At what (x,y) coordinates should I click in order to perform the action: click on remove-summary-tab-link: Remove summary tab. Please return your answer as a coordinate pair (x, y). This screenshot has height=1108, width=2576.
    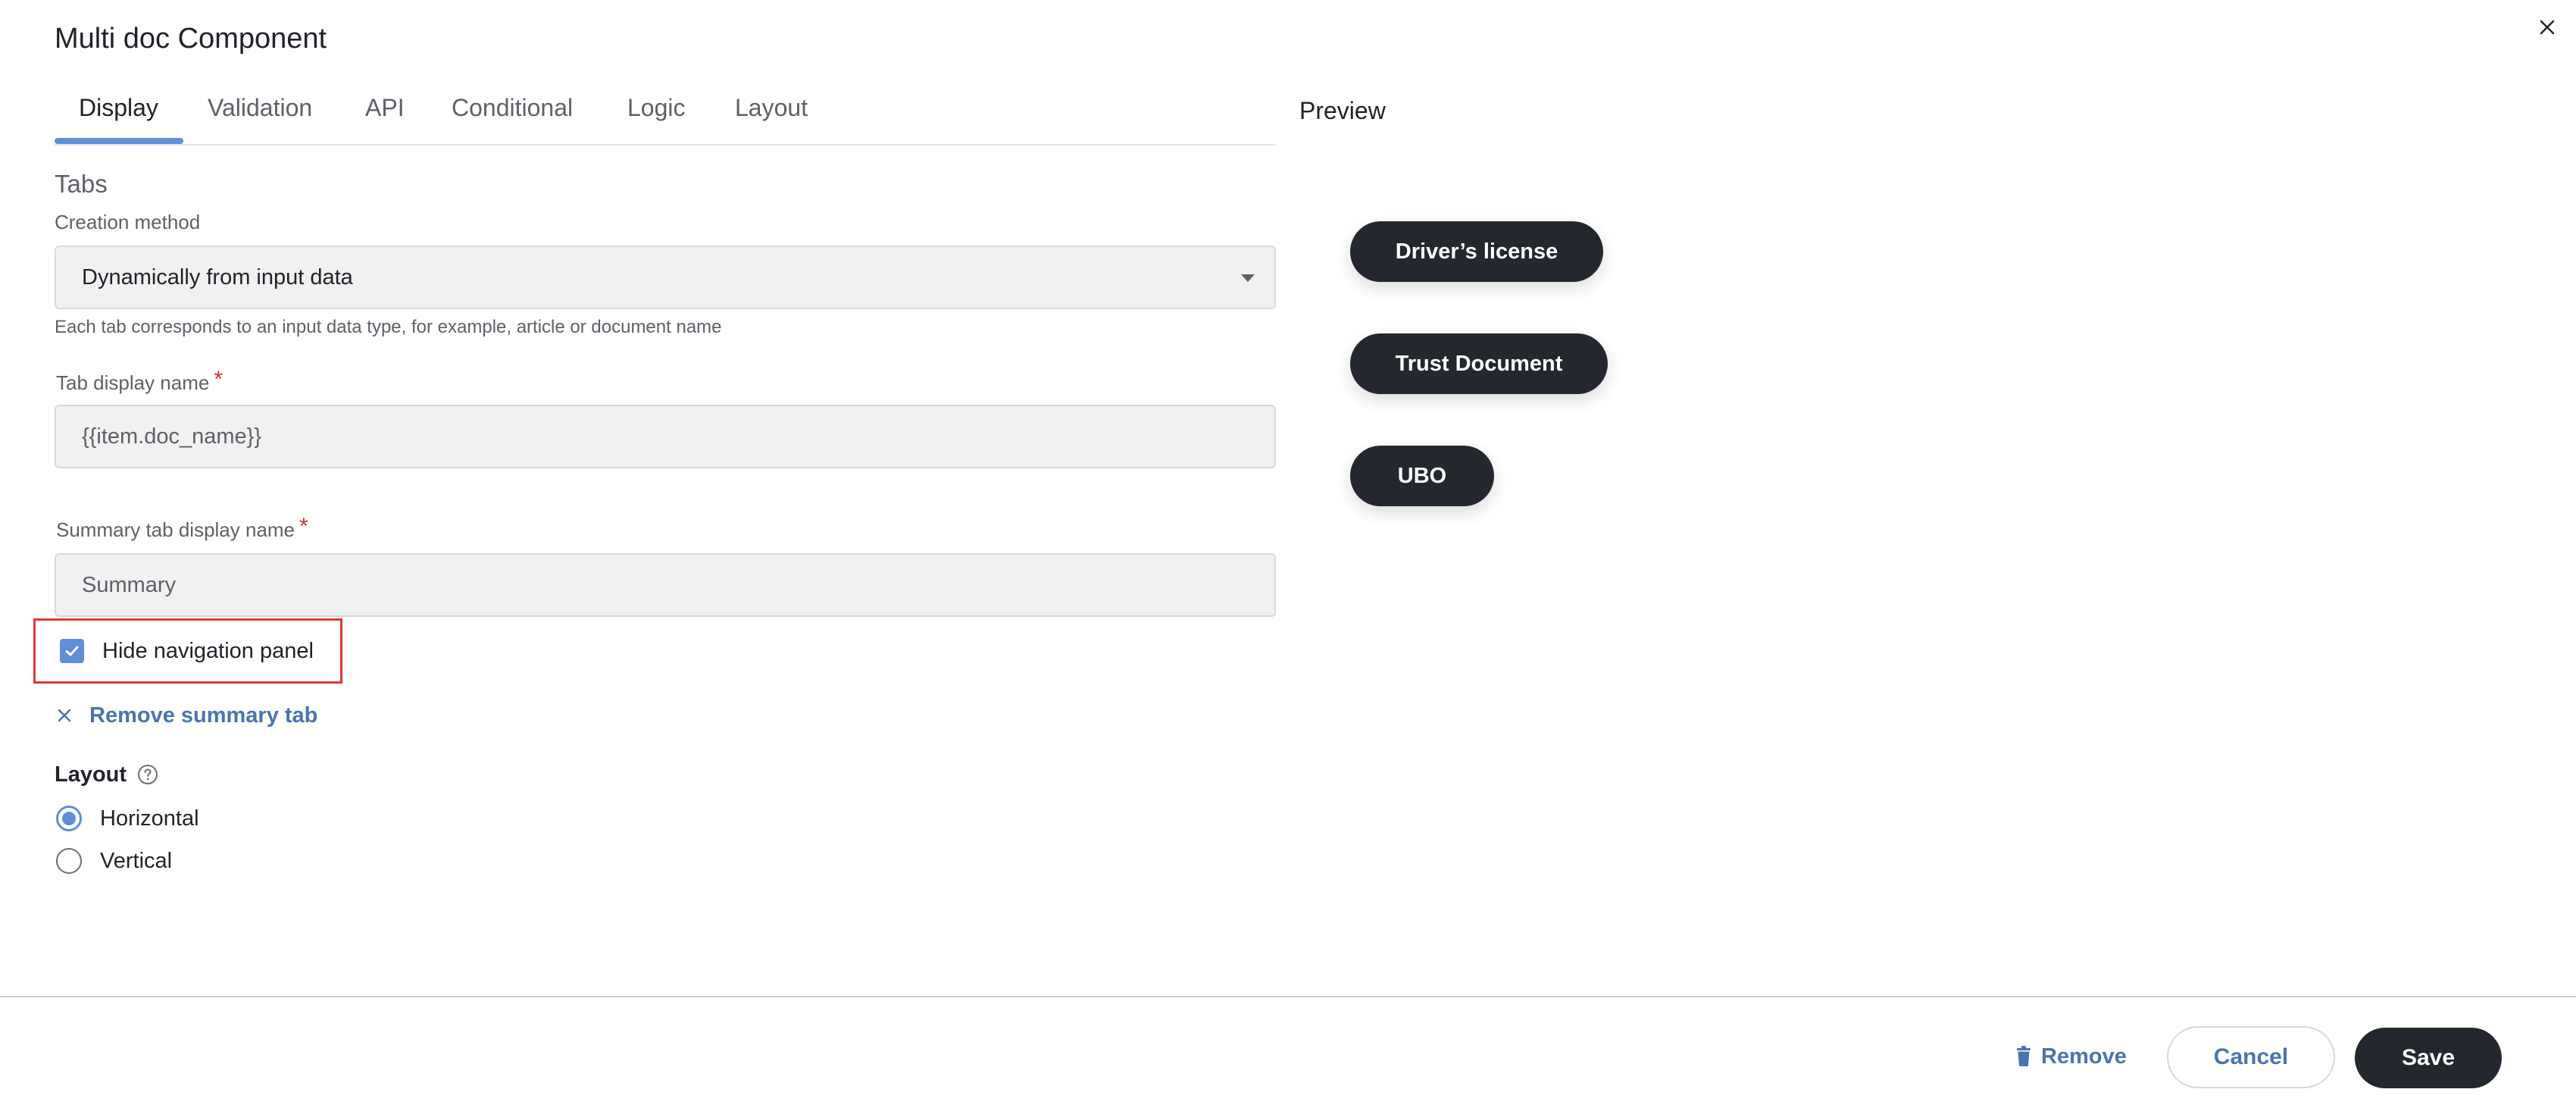
    Looking at the image, I should click on (186, 715).